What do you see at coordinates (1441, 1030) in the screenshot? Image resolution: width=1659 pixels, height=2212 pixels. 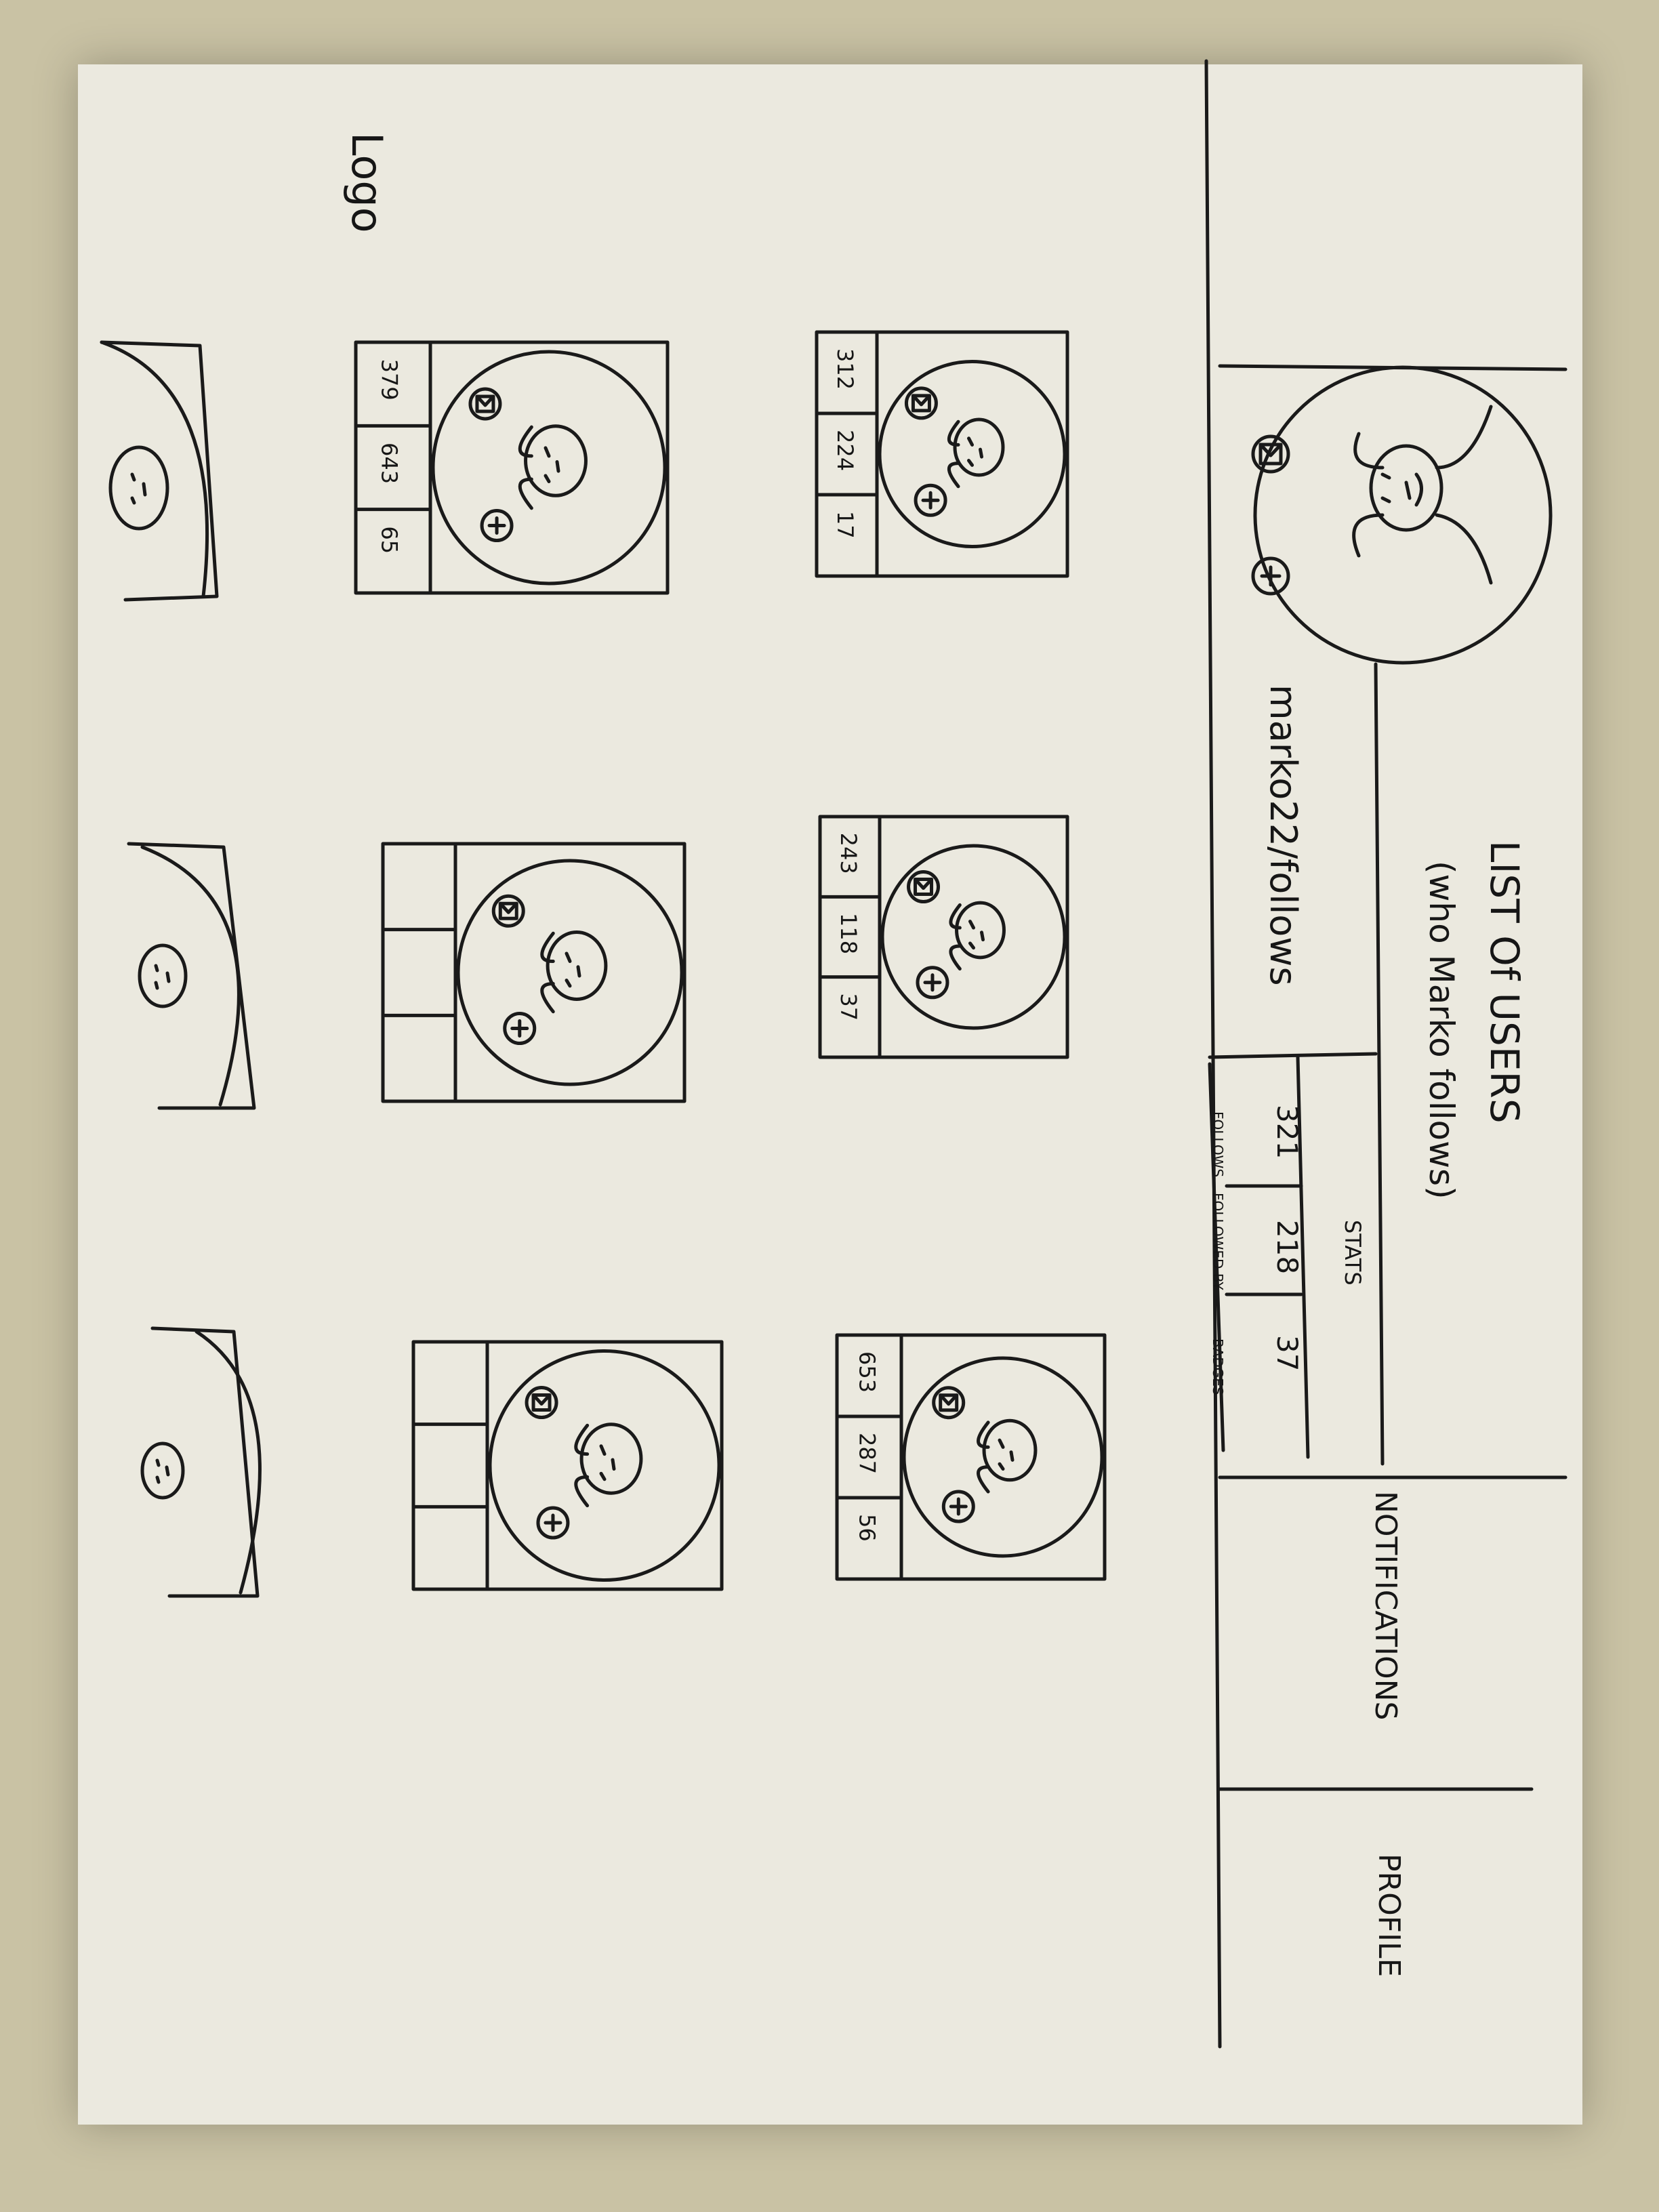 I see `page-subtitle: (who Marko follows)` at bounding box center [1441, 1030].